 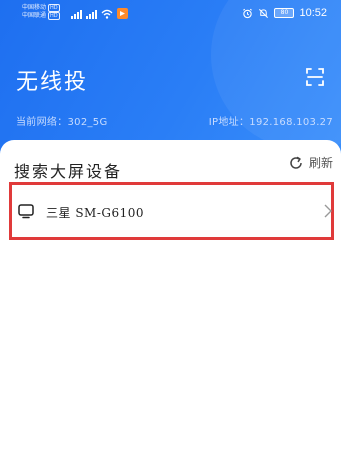 I want to click on refresh-button: 刷新, so click(x=310, y=162).